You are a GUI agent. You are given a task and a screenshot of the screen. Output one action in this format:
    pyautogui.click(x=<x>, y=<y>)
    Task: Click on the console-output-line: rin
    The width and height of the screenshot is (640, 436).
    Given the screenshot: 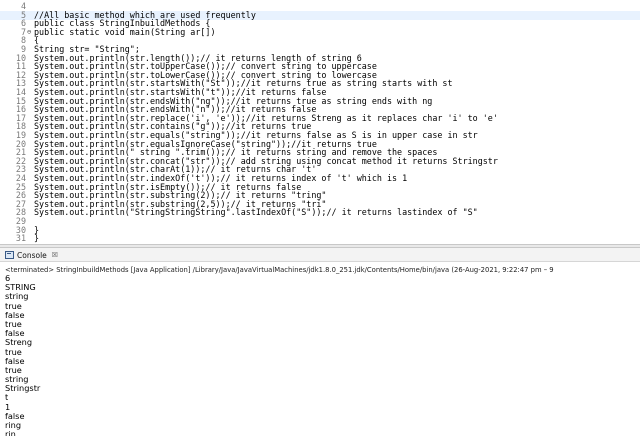 What is the action you would take?
    pyautogui.click(x=10, y=432)
    